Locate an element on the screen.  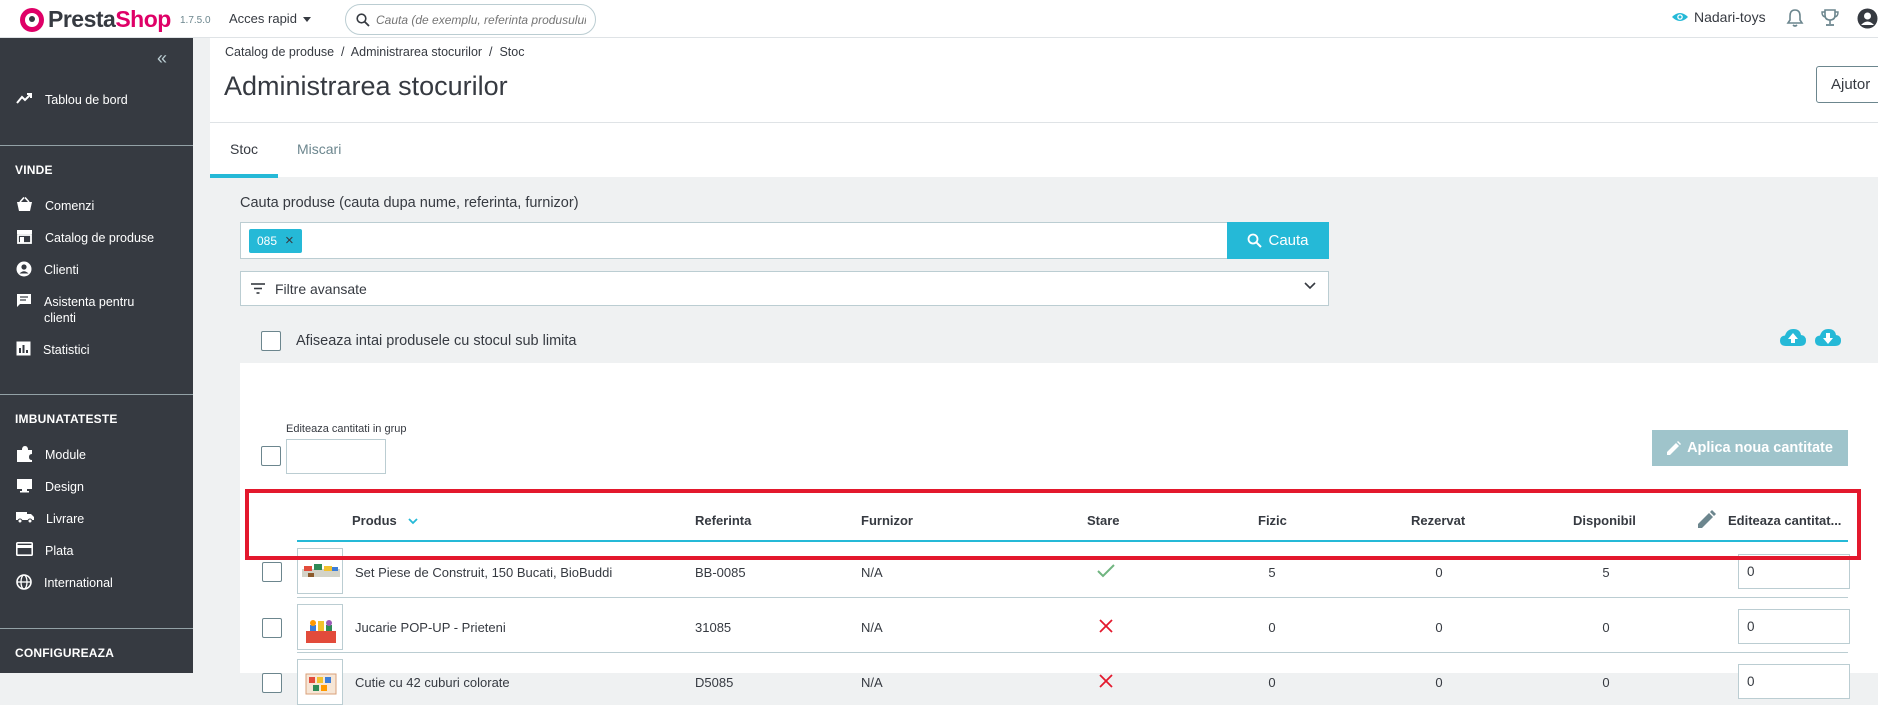
column-header-physical: Fizic is located at coordinates (1272, 520).